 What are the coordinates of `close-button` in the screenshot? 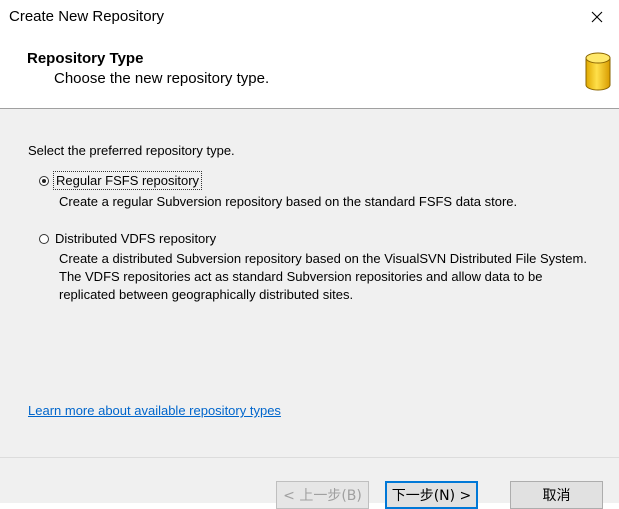 It's located at (597, 17).